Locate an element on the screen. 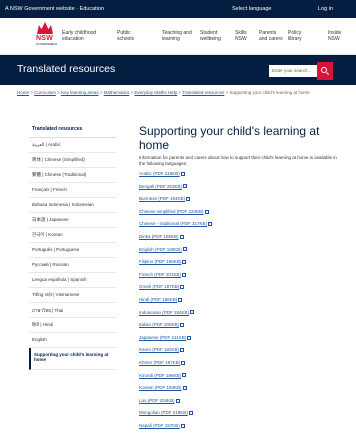  government-site-label: A NSW Government website · Education is located at coordinates (55, 9).